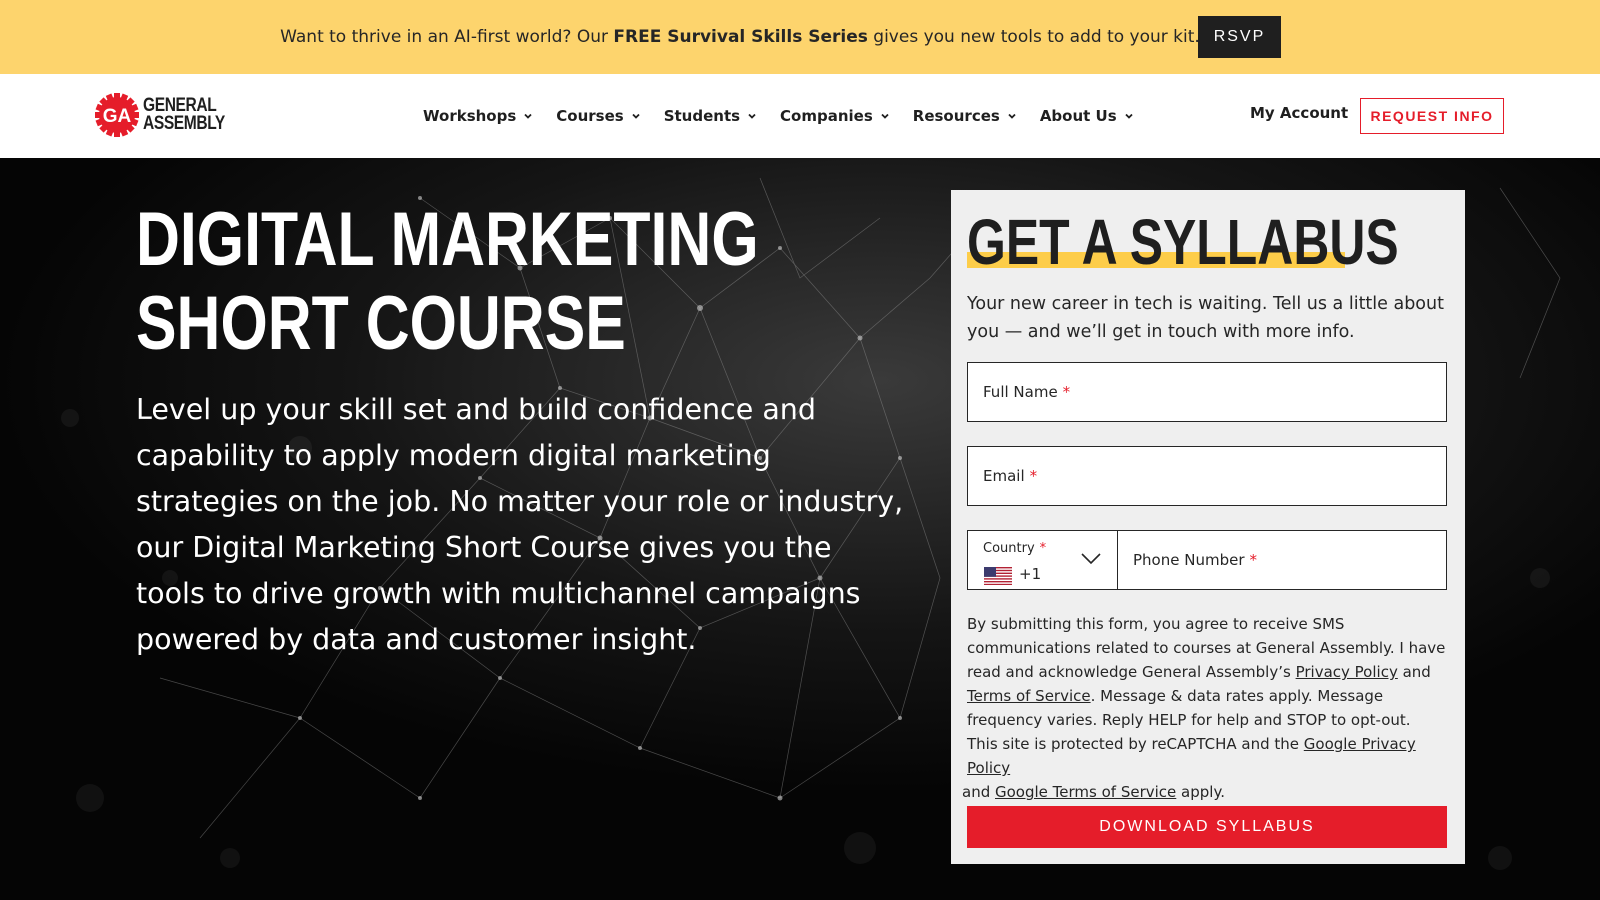 This screenshot has height=900, width=1600. Describe the element at coordinates (590, 116) in the screenshot. I see `menu-label: Courses` at that location.